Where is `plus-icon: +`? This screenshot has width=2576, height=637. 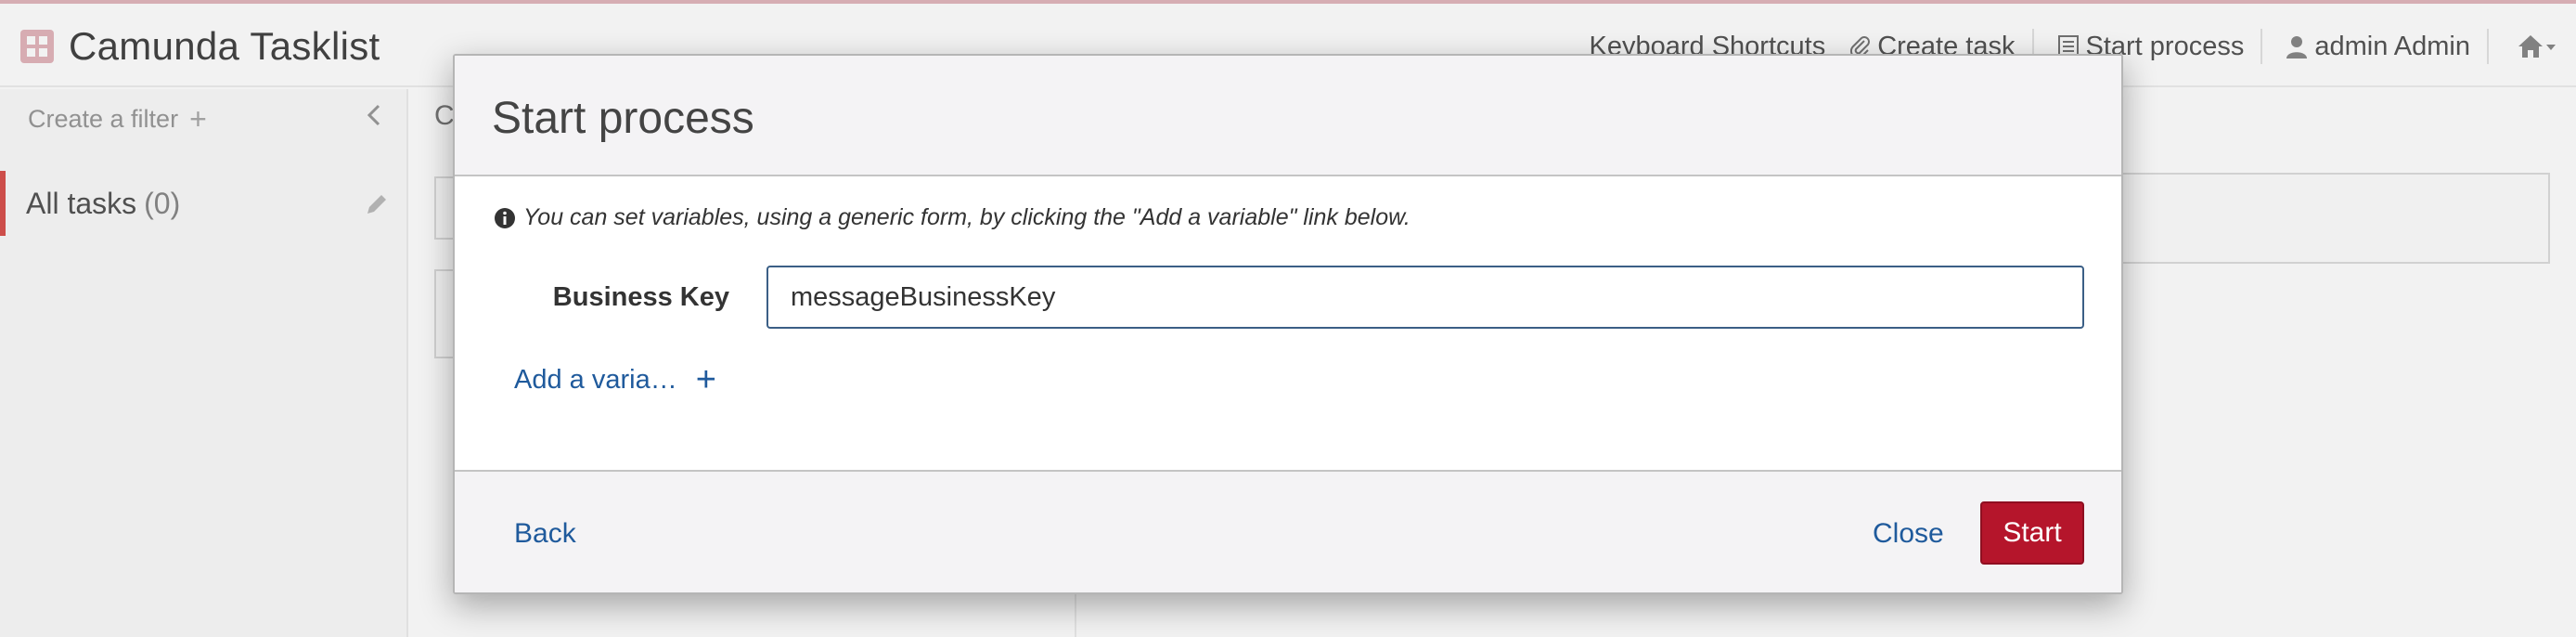 plus-icon: + is located at coordinates (705, 379).